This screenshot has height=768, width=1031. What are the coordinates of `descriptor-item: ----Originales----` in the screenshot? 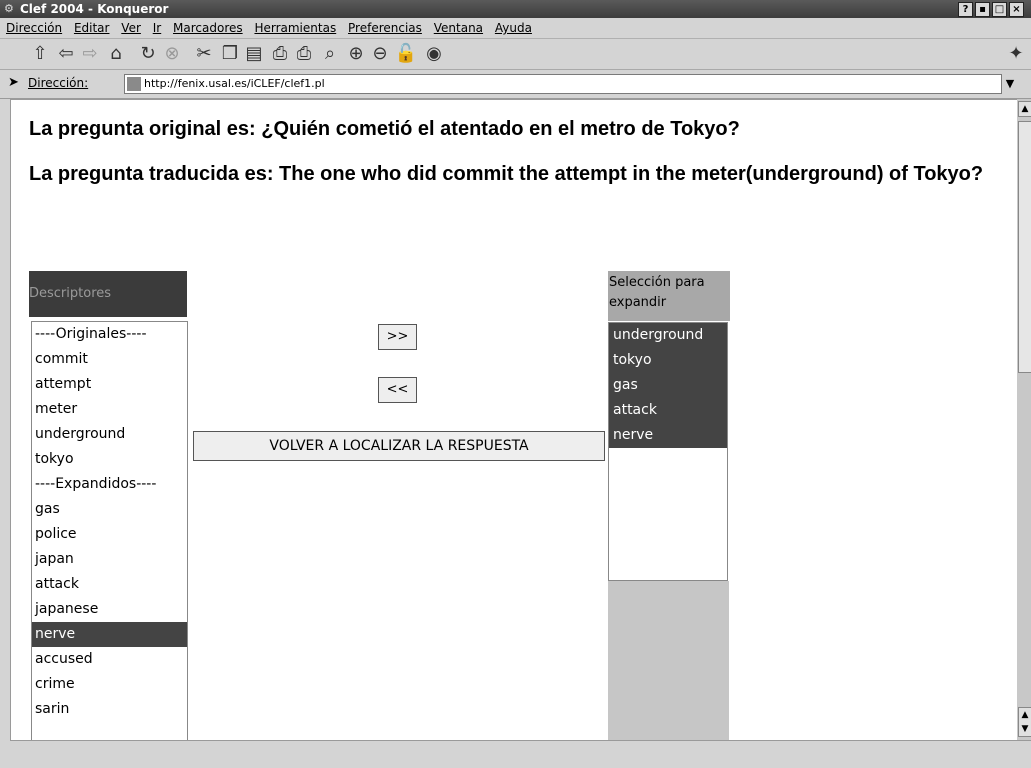 It's located at (109, 334).